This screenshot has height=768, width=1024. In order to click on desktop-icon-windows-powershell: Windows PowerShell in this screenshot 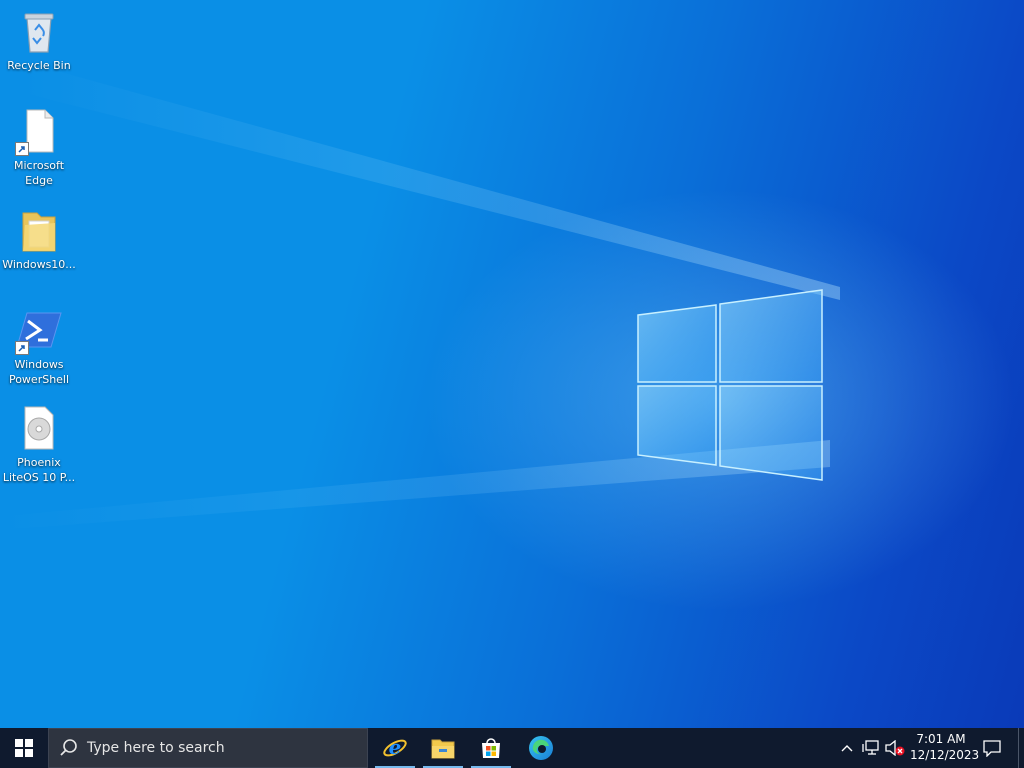, I will do `click(39, 347)`.